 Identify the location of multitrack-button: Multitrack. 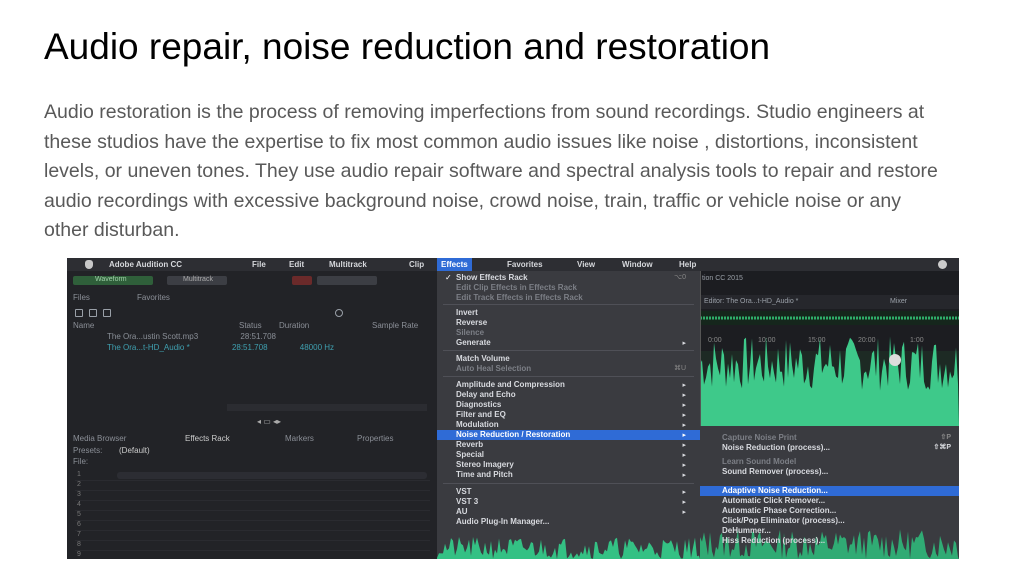
(197, 280).